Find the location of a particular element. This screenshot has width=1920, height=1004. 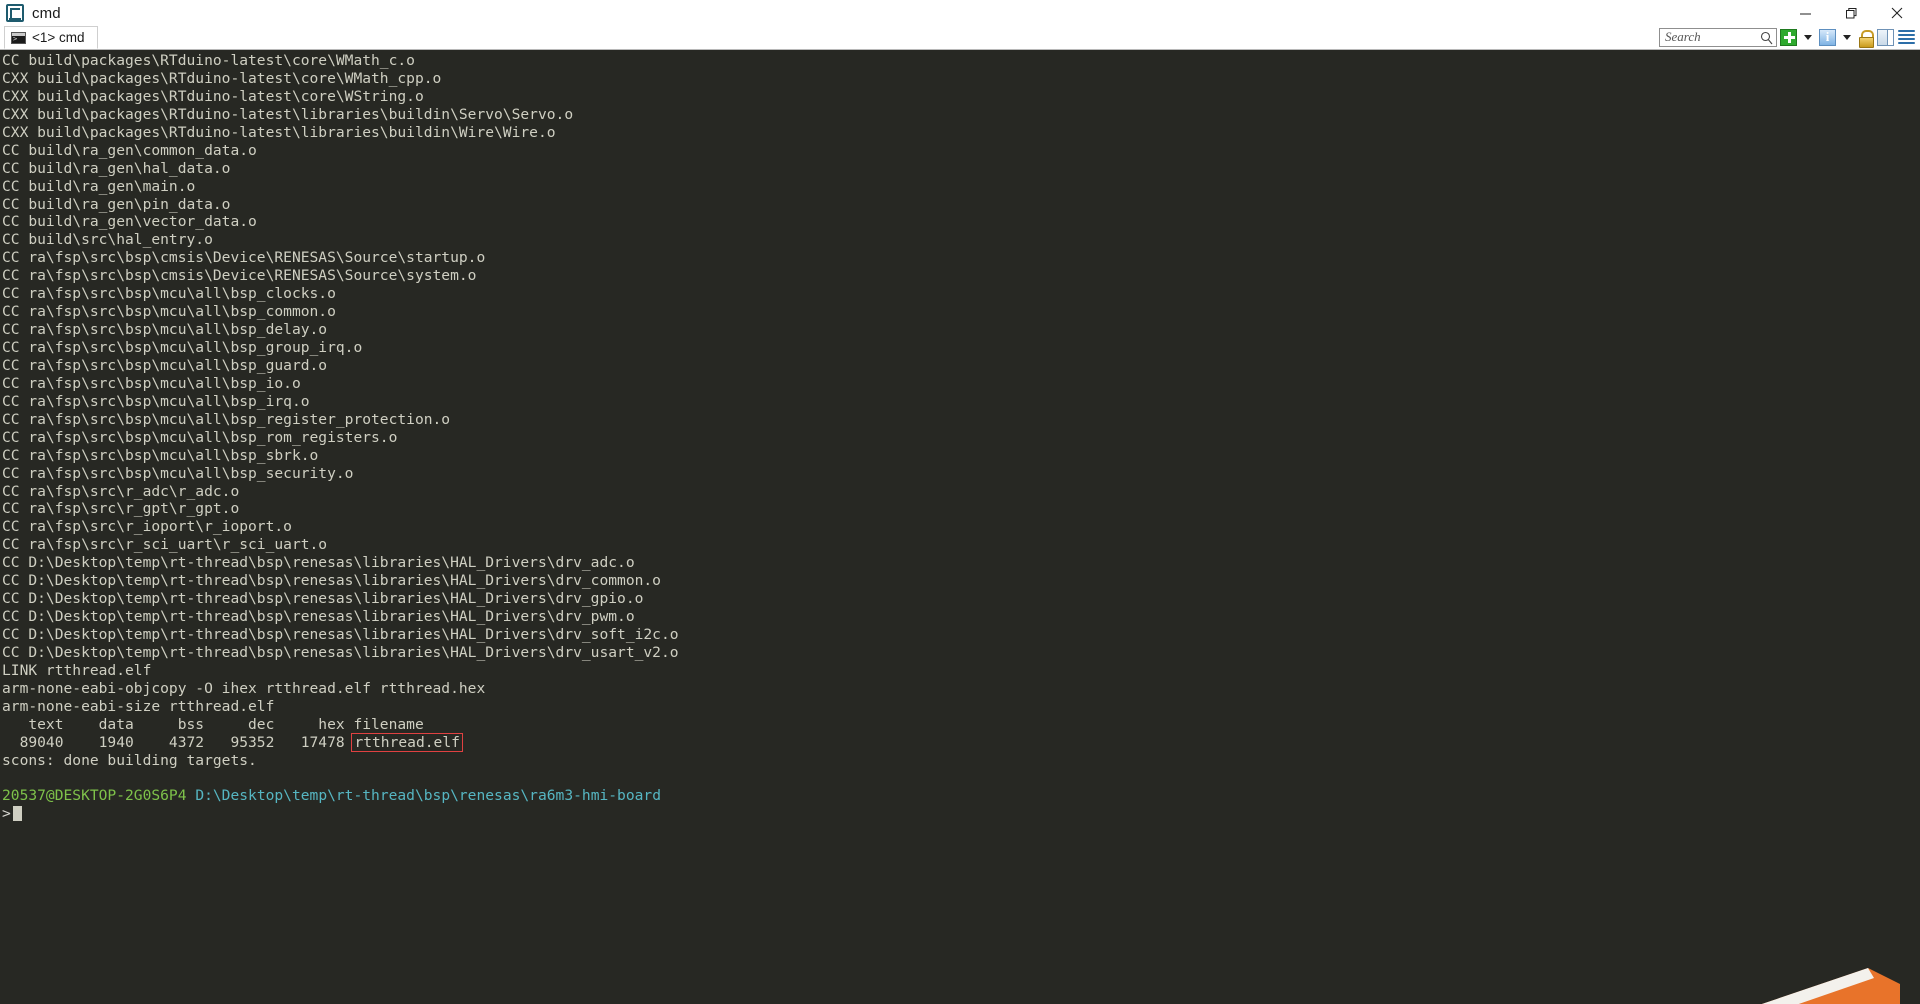

hamburger-menu-icon is located at coordinates (1906, 37).